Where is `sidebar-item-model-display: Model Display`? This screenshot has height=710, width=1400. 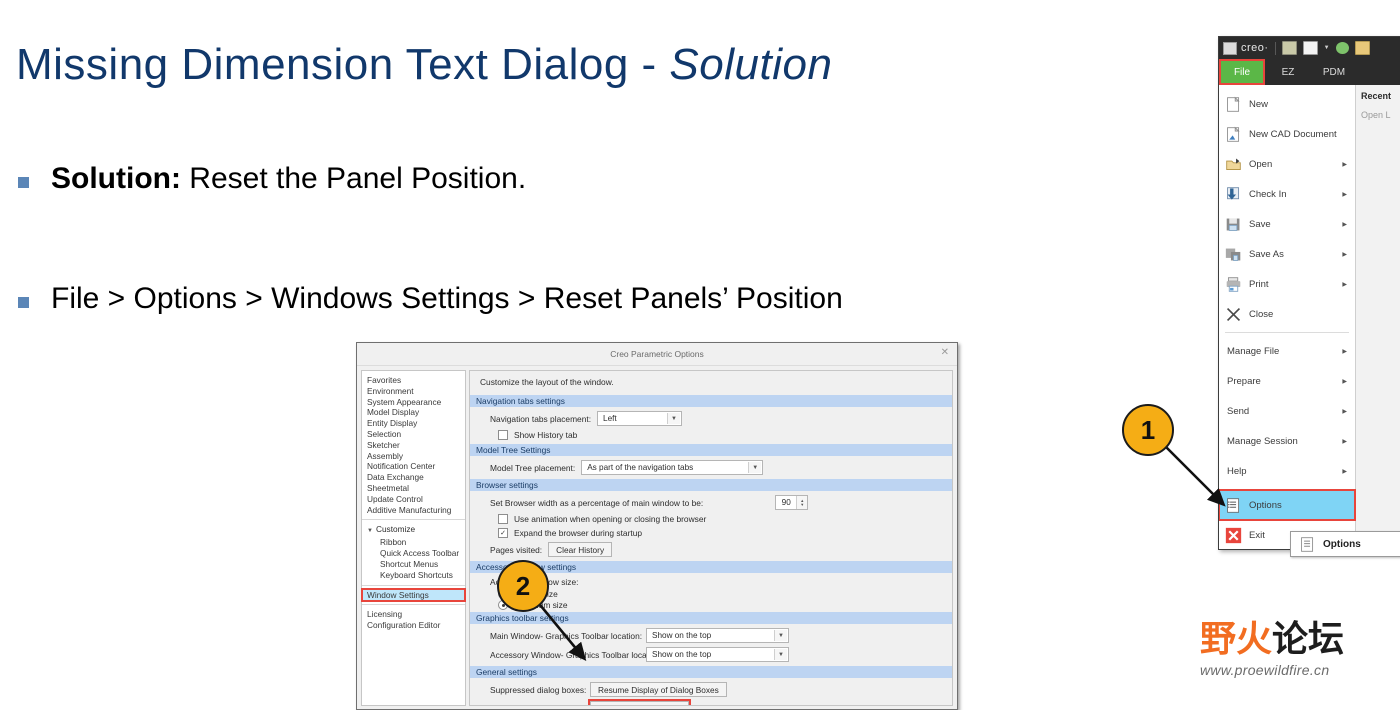 sidebar-item-model-display: Model Display is located at coordinates (413, 412).